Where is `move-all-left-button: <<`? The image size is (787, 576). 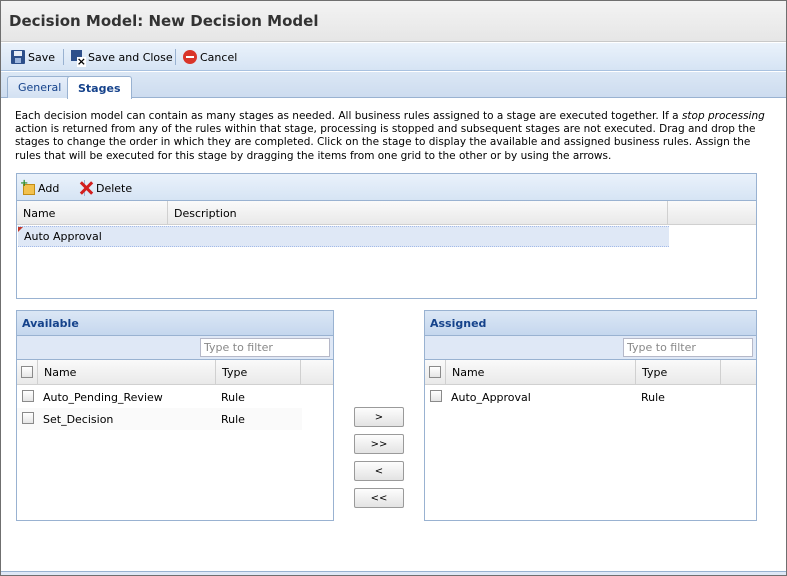 move-all-left-button: << is located at coordinates (379, 498).